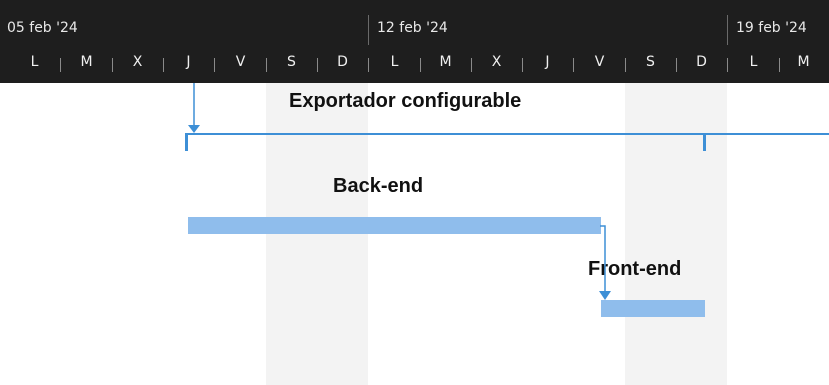  Describe the element at coordinates (194, 108) in the screenshot. I see `dependency-arrow-summary` at that location.